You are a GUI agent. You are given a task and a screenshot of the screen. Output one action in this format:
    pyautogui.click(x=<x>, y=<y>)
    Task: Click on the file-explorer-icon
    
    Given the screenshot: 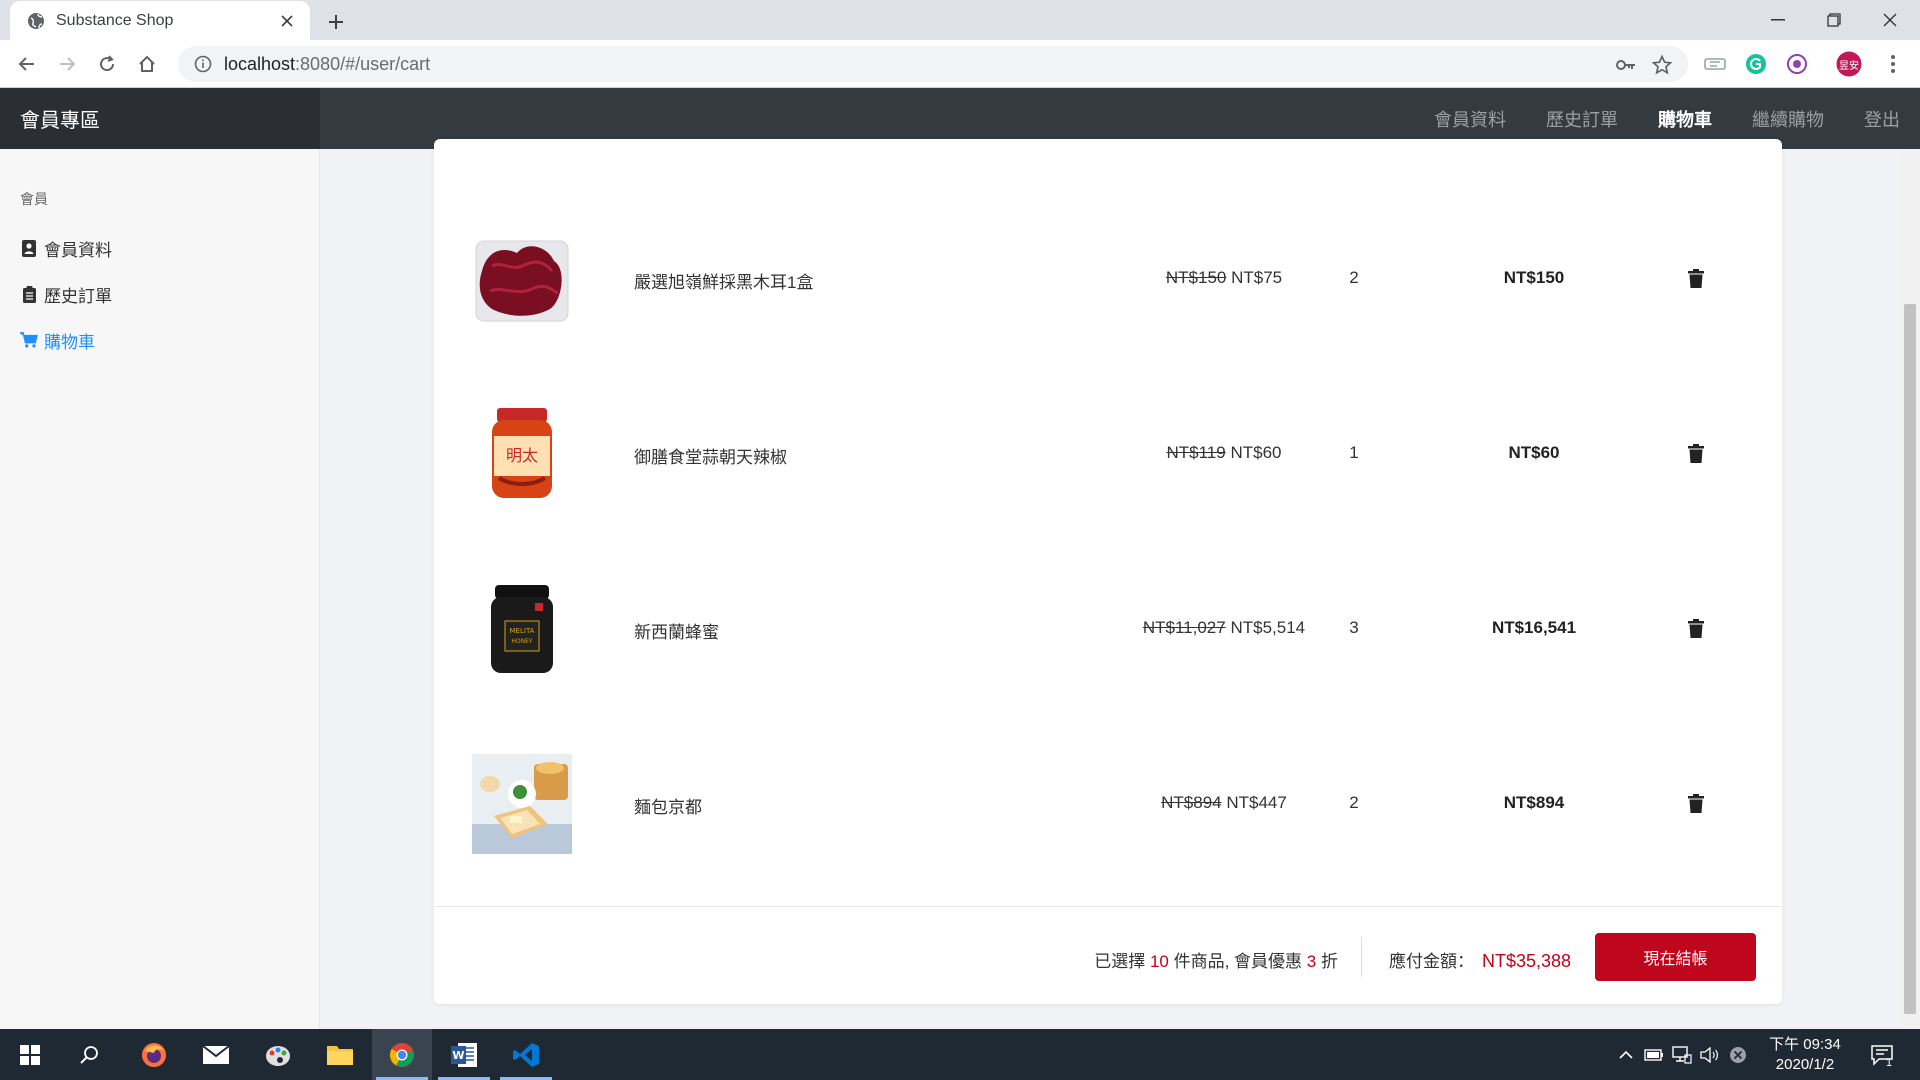 What is the action you would take?
    pyautogui.click(x=340, y=1054)
    